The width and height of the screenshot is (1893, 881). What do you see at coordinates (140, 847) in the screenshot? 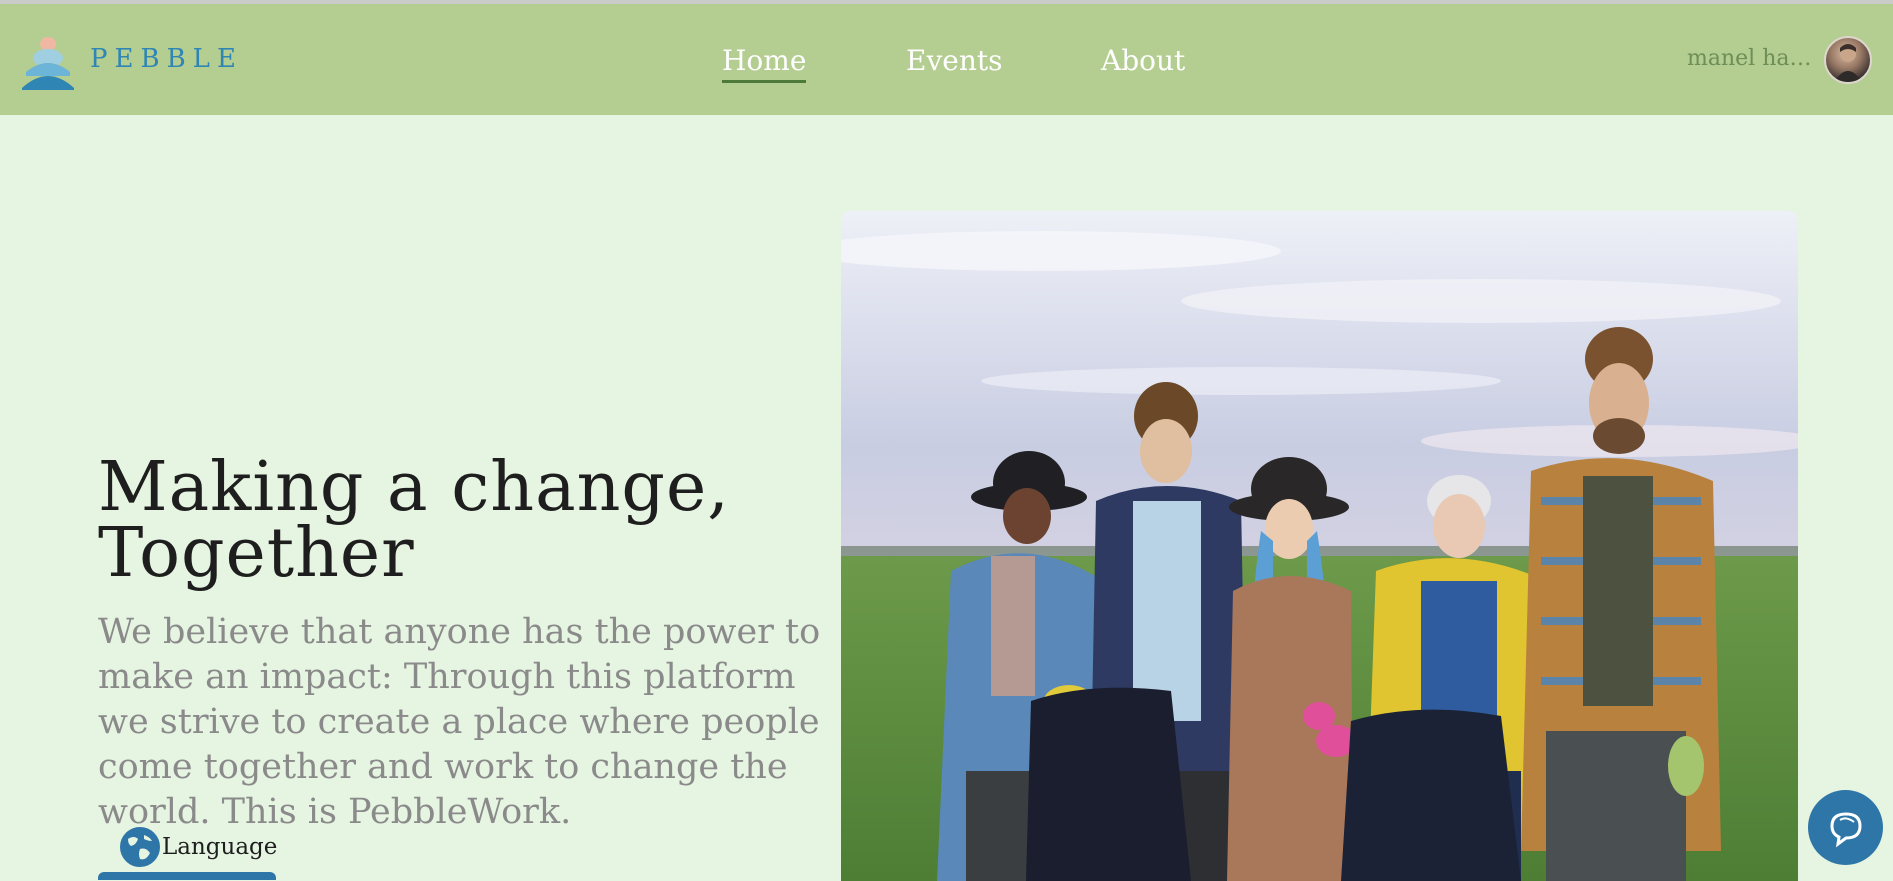
I see `globe-icon` at bounding box center [140, 847].